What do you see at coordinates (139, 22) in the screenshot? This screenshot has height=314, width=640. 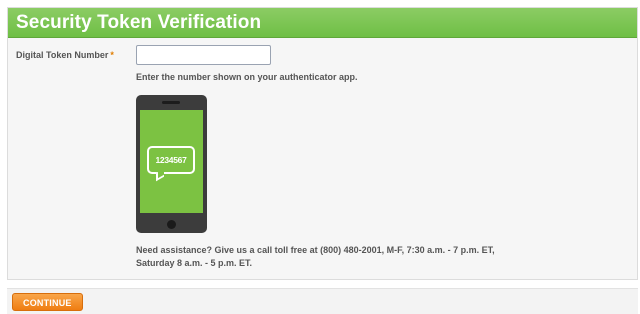 I see `page-title: Security Token Verification` at bounding box center [139, 22].